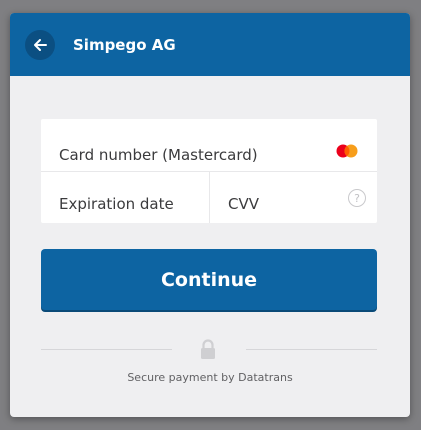 The height and width of the screenshot is (430, 421). I want to click on expiration-date-field: Expiration date, so click(125, 197).